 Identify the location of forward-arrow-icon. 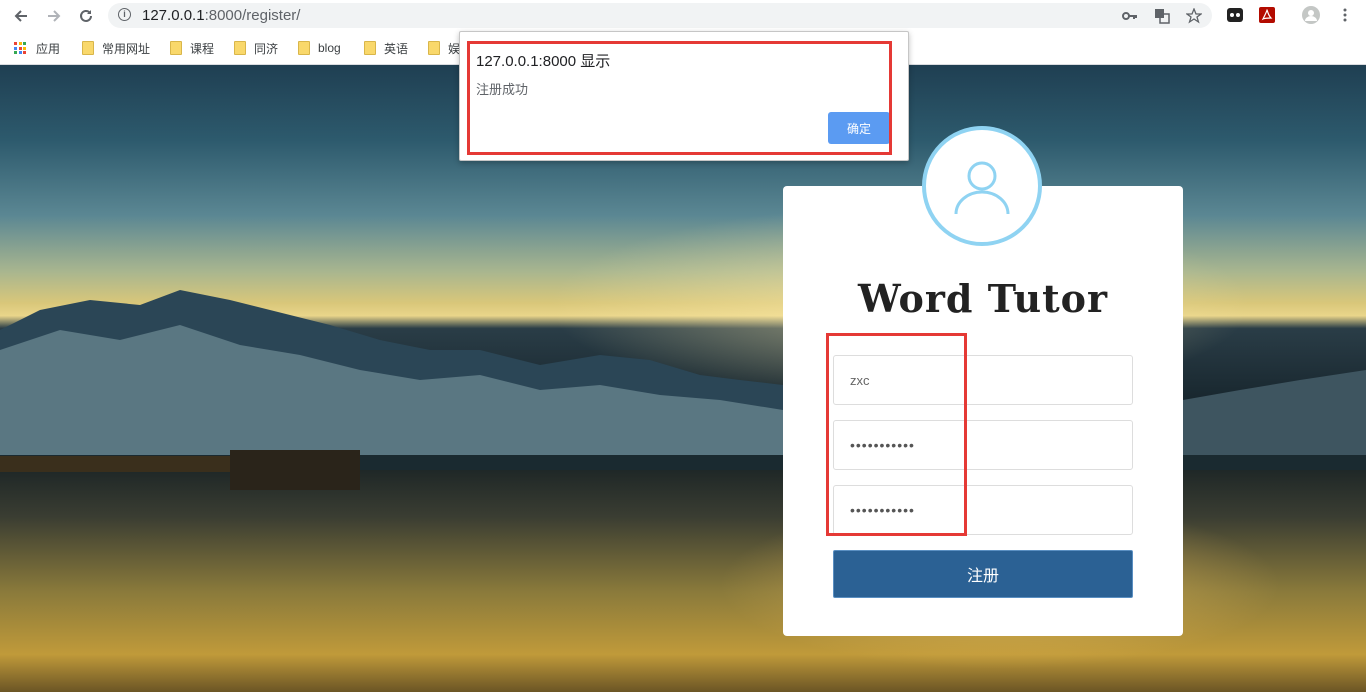
(54, 16).